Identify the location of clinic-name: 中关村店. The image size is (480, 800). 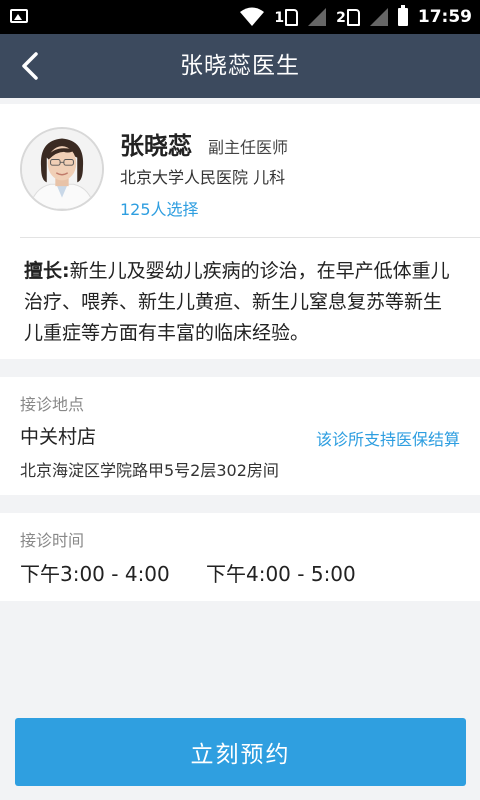
(58, 437).